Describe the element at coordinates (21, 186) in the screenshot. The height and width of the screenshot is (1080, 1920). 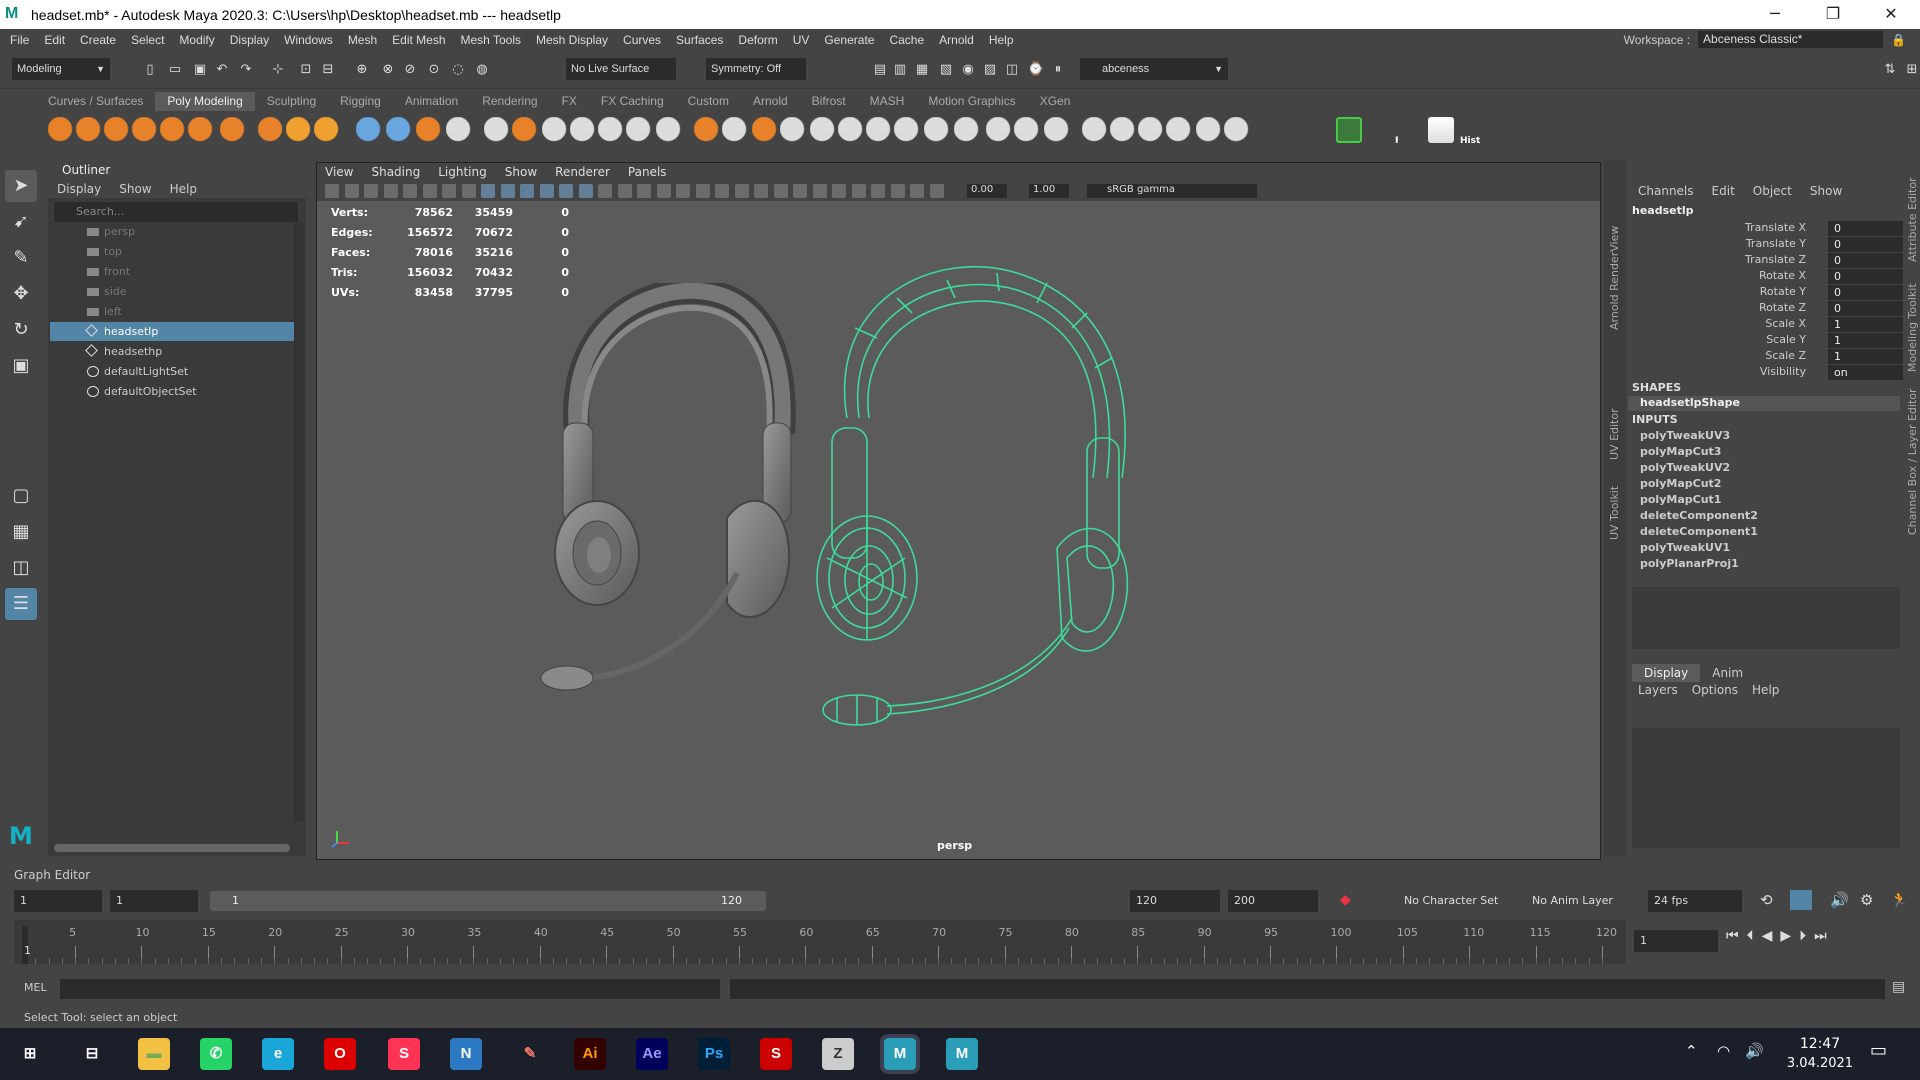
I see `select-tool-icon: ➤` at that location.